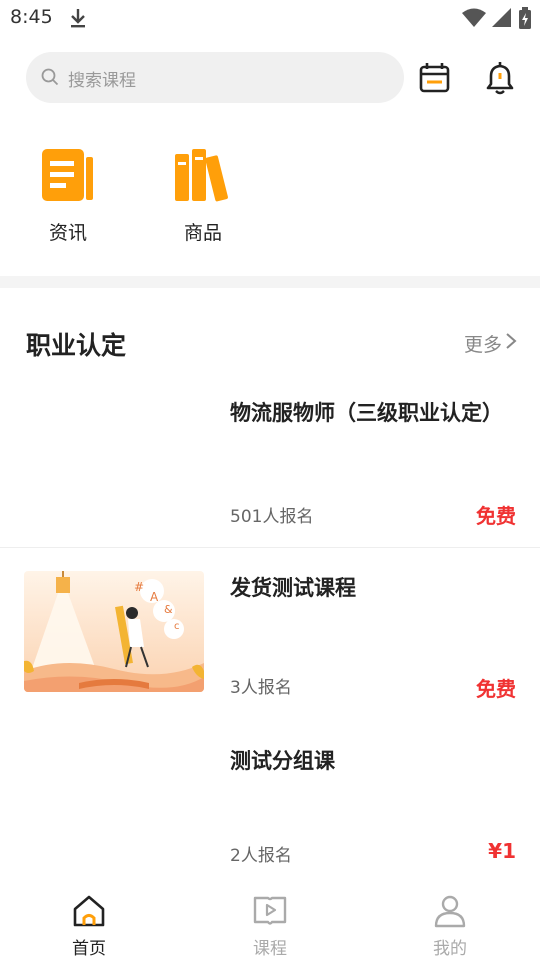 The image size is (540, 960). I want to click on status-icons, so click(497, 20).